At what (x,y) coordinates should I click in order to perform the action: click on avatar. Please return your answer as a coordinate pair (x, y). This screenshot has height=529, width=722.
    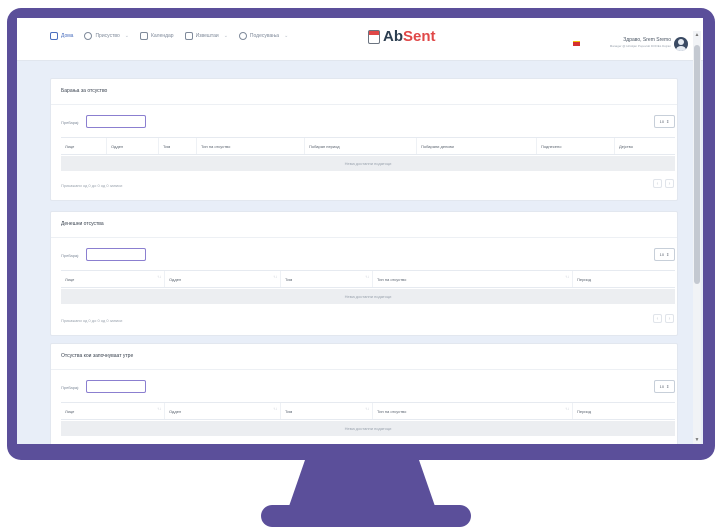
    Looking at the image, I should click on (681, 44).